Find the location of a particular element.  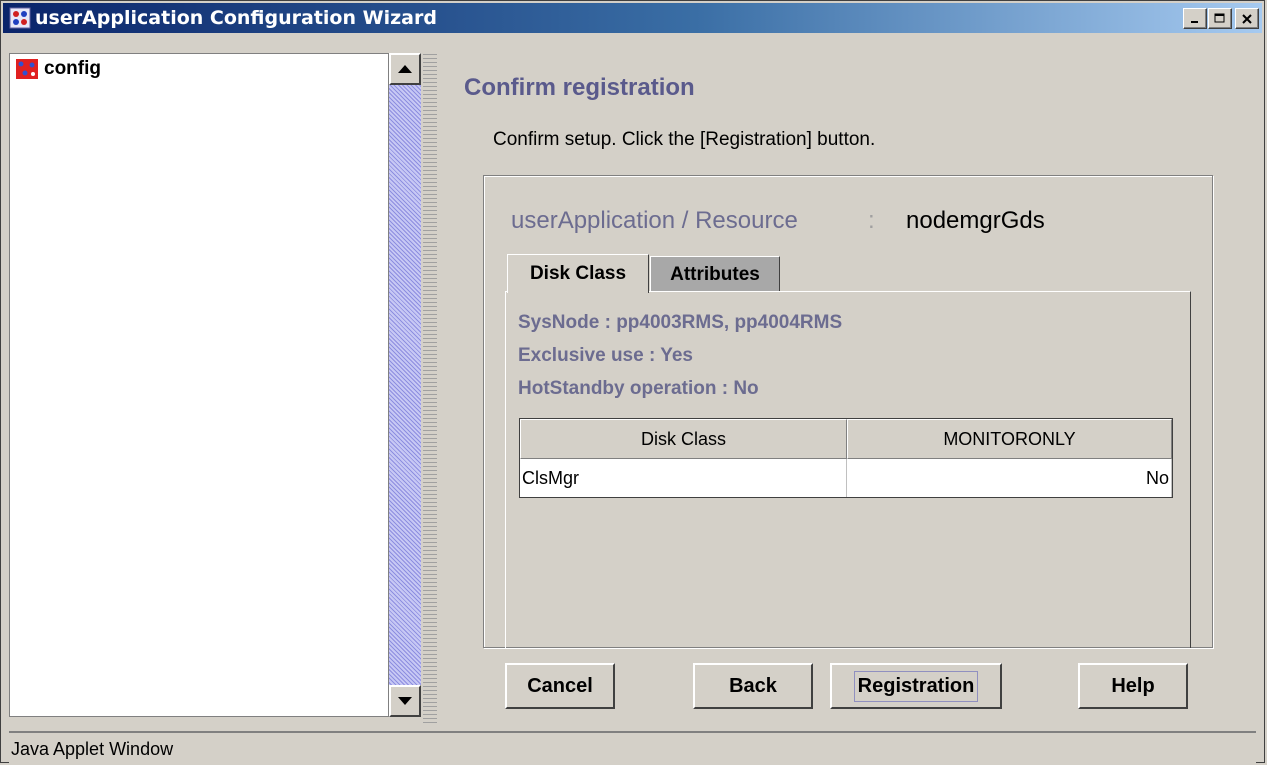

page-title: Confirm registration is located at coordinates (579, 87).